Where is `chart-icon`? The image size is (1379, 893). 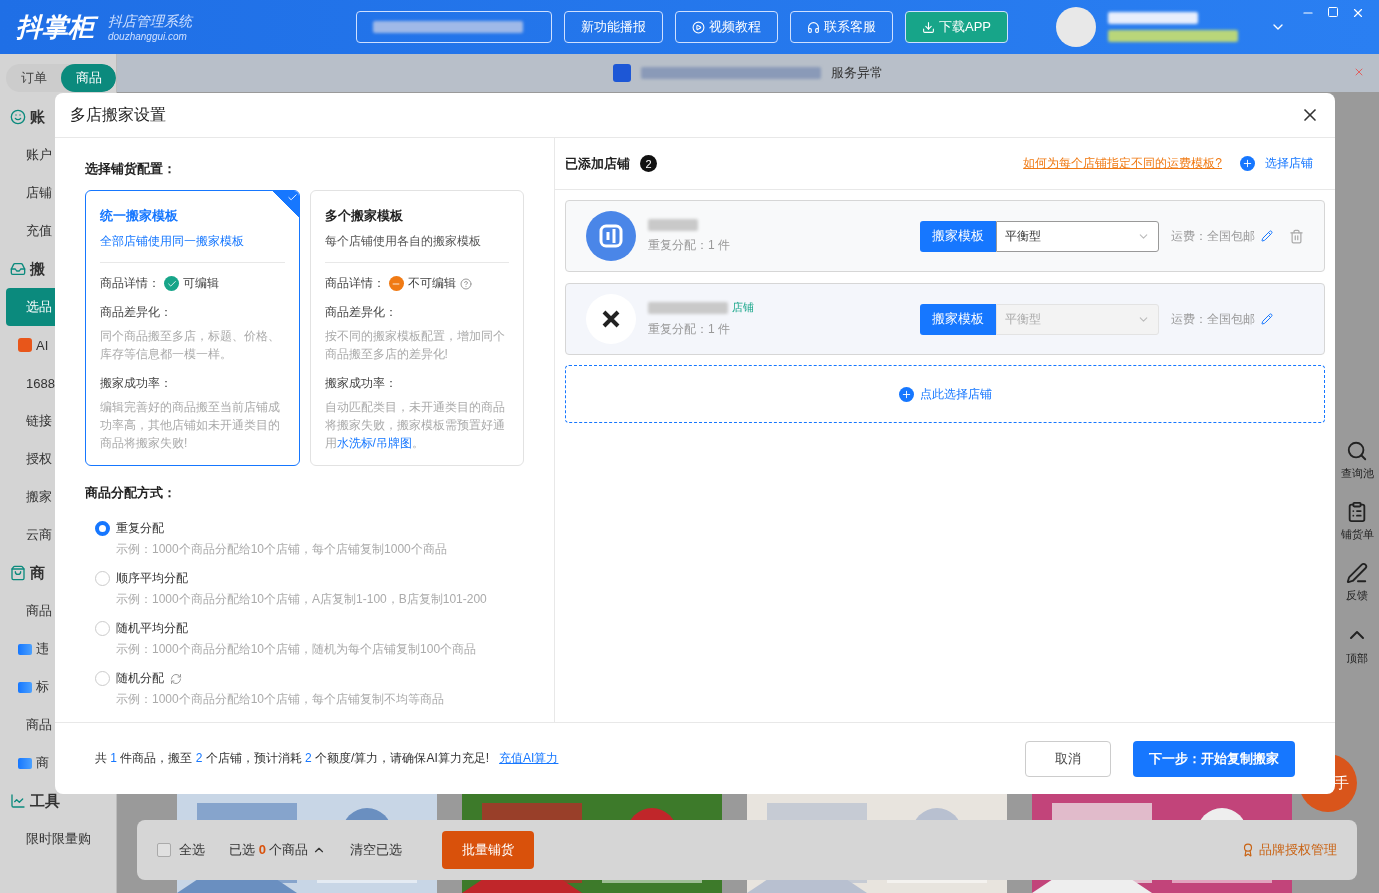 chart-icon is located at coordinates (18, 801).